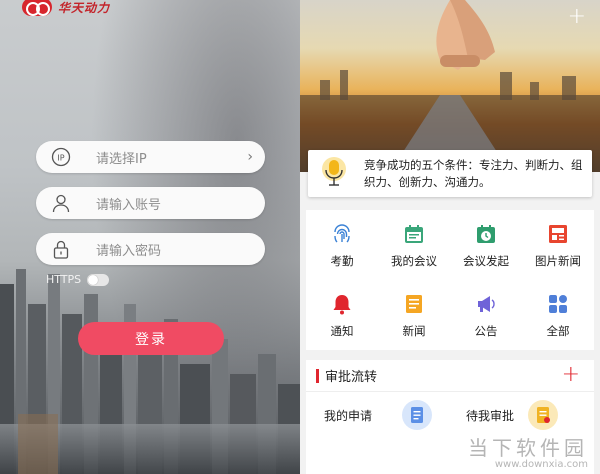 Image resolution: width=600 pixels, height=474 pixels. Describe the element at coordinates (490, 415) in the screenshot. I see `pending-approval-label: 待我审批` at that location.